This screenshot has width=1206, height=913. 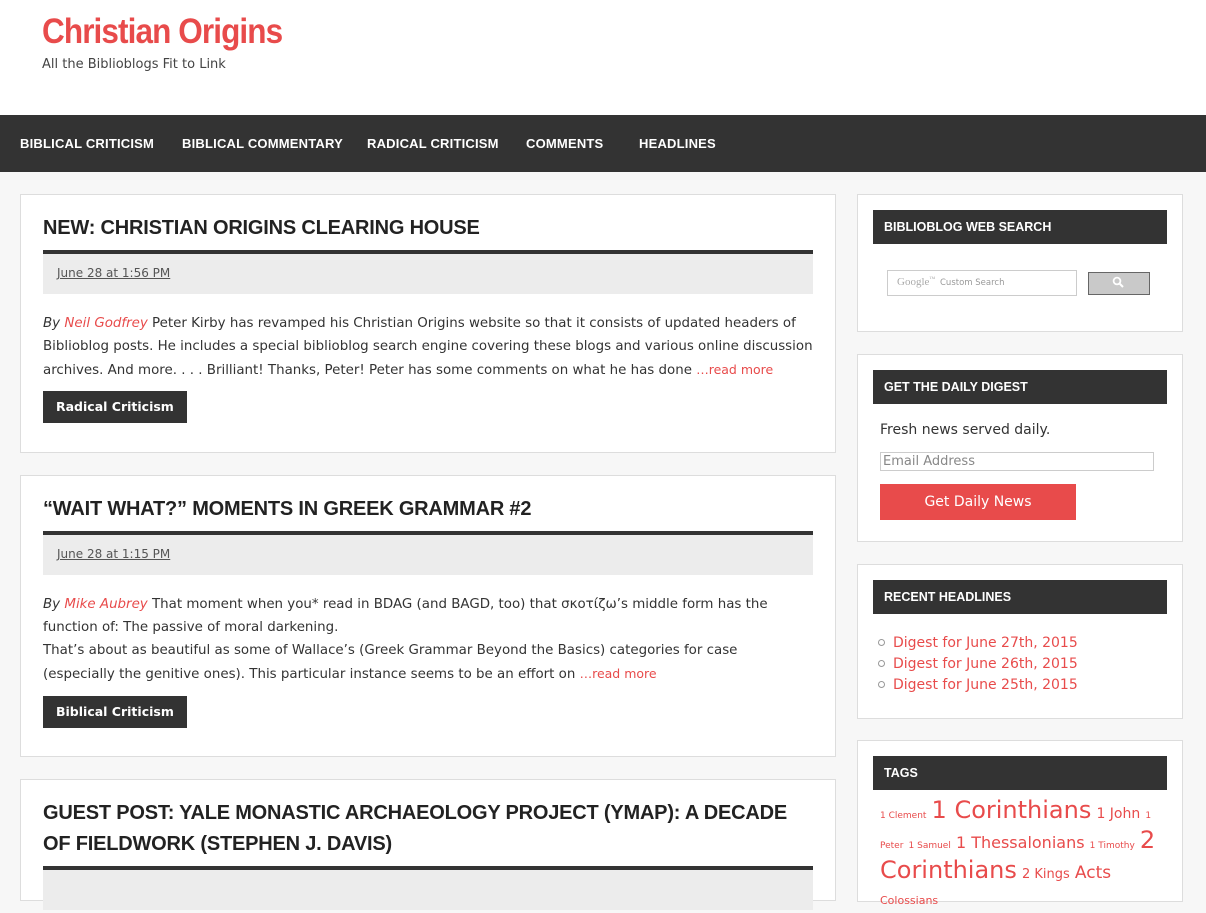 I want to click on nav-item-comments: COMMENTS, so click(x=564, y=143).